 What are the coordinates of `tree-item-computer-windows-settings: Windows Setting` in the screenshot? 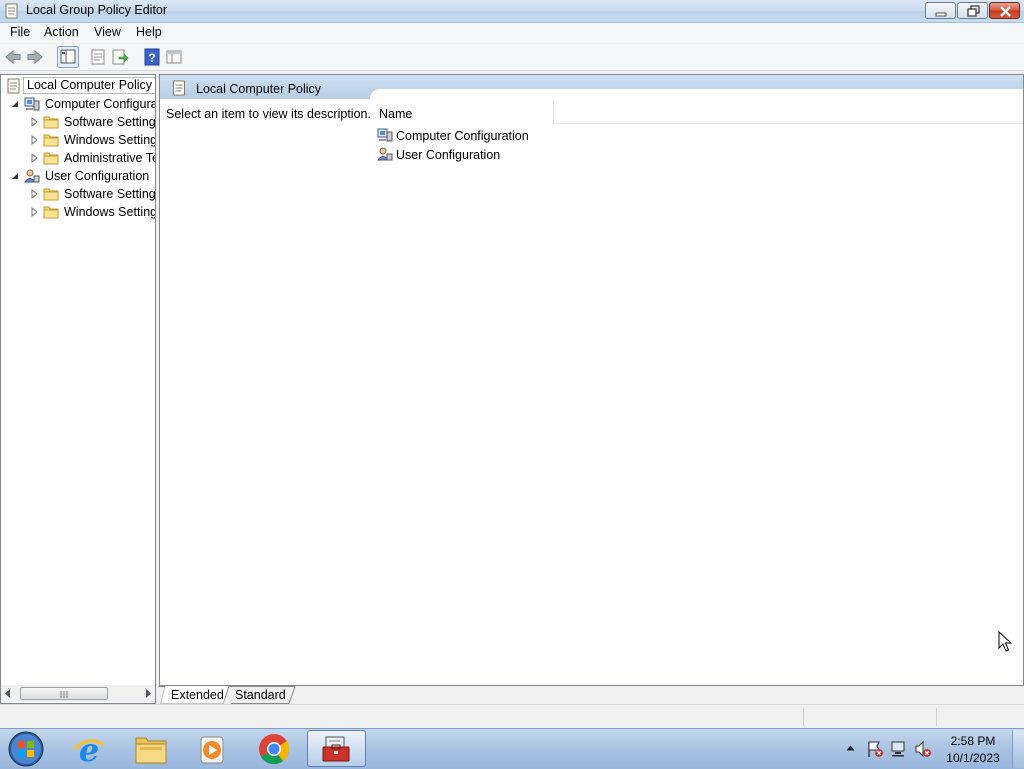 It's located at (78, 140).